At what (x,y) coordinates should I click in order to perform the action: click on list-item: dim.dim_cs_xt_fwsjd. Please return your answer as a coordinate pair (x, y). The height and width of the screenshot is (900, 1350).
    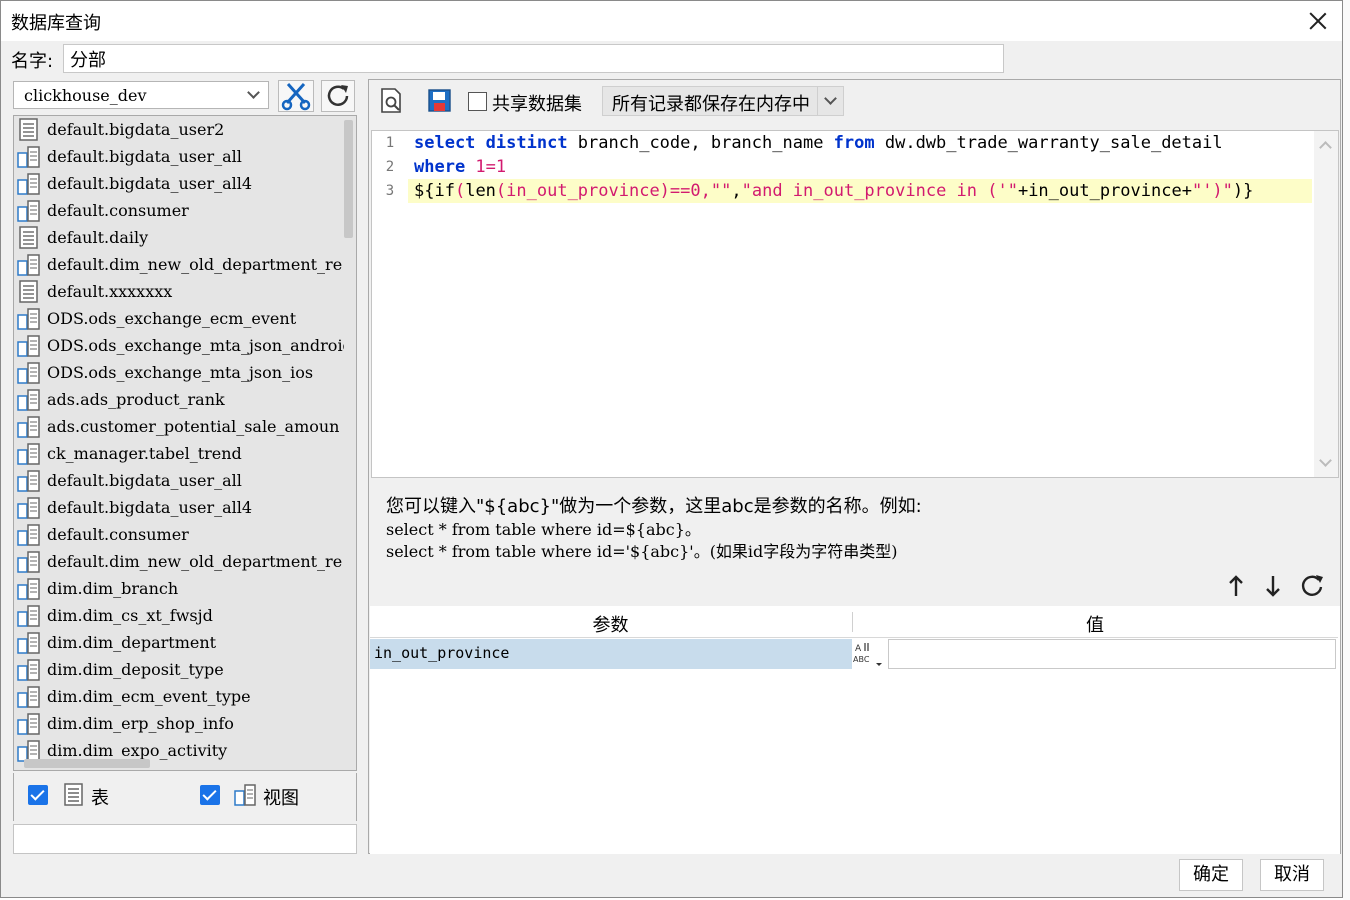
    Looking at the image, I should click on (179, 615).